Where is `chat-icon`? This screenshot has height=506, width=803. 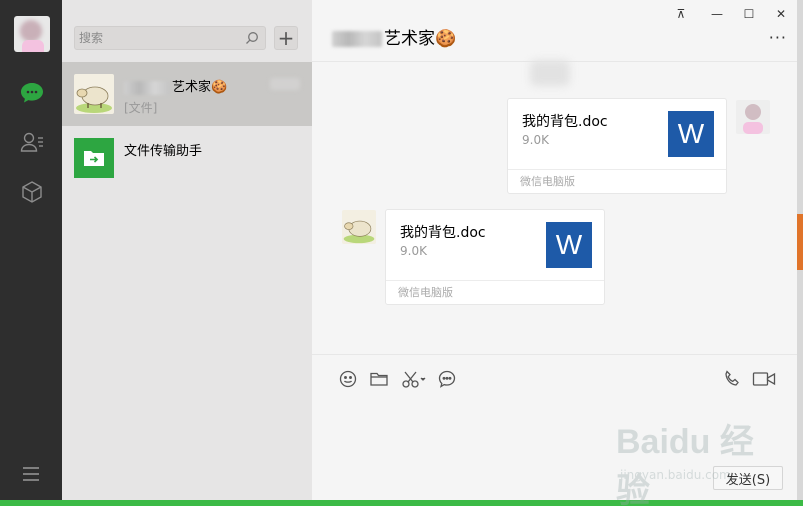
chat-icon is located at coordinates (32, 93).